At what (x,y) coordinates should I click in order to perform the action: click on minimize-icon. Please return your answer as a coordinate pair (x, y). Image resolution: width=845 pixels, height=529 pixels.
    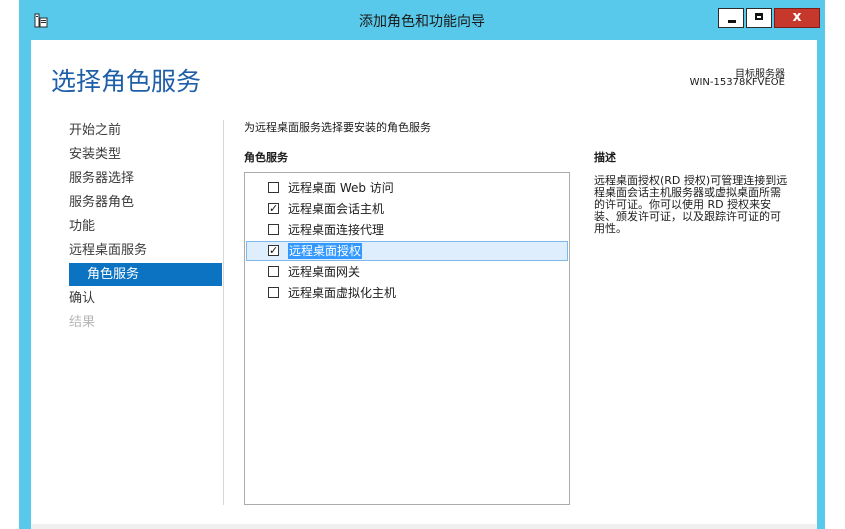
    Looking at the image, I should click on (732, 21).